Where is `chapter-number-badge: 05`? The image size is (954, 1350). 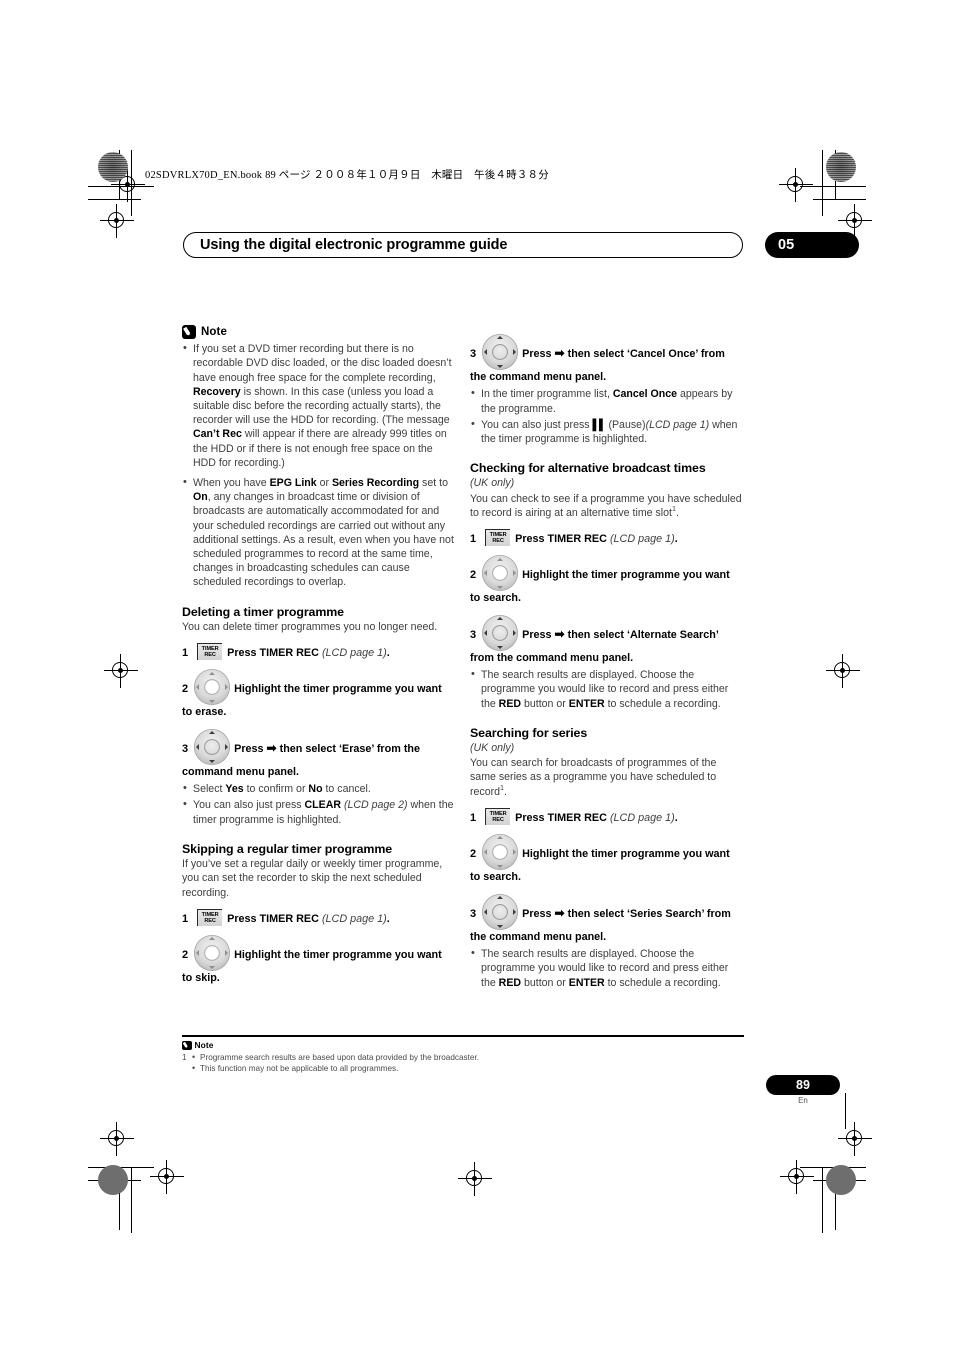
chapter-number-badge: 05 is located at coordinates (812, 245).